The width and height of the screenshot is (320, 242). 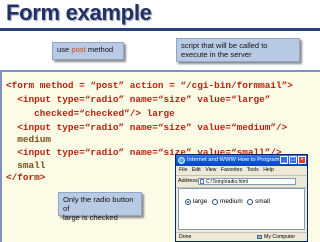 I want to click on browser-menubar: File Edit View Favorites Tools Help, so click(x=241, y=170).